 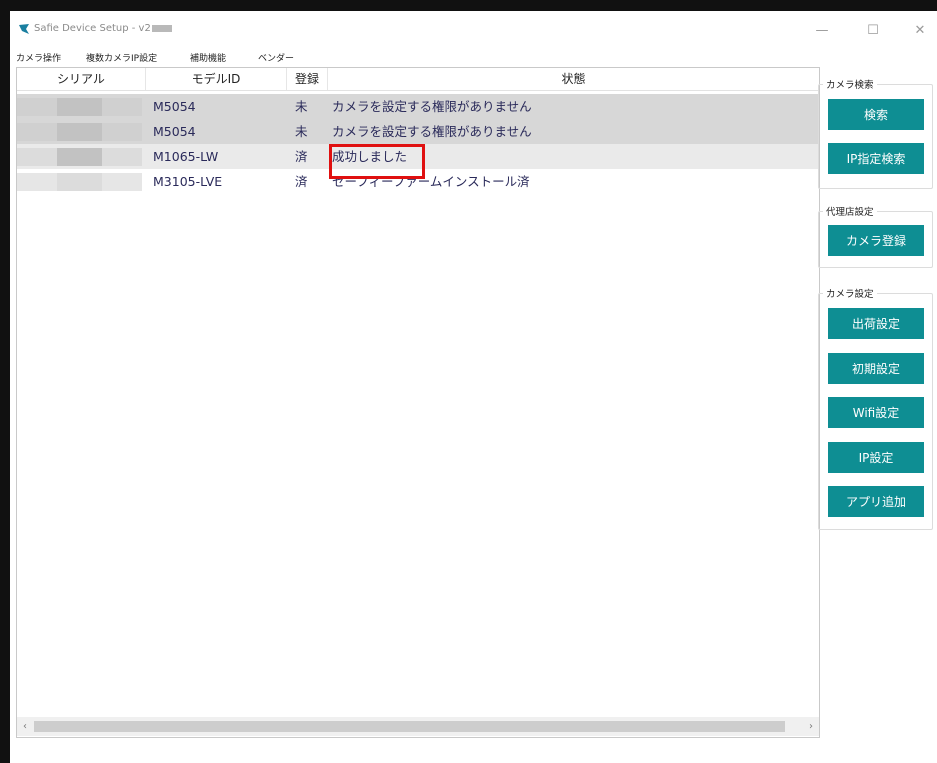 What do you see at coordinates (873, 30) in the screenshot?
I see `maximize-button: ☐` at bounding box center [873, 30].